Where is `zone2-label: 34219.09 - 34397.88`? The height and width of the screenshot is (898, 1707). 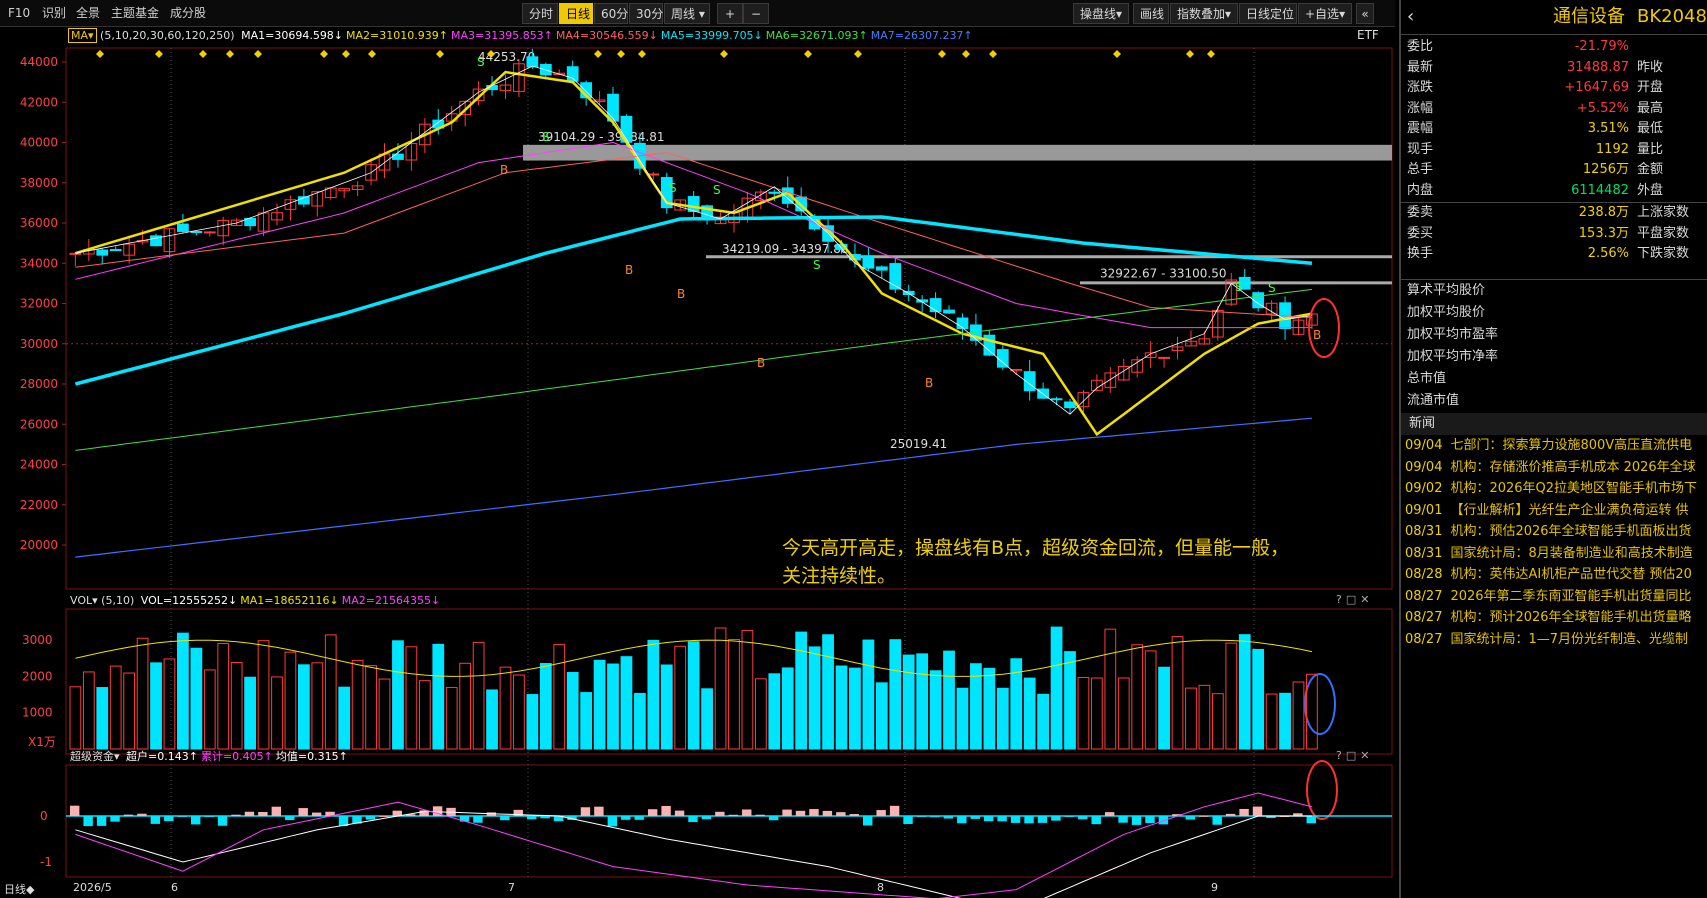
zone2-label: 34219.09 - 34397.88 is located at coordinates (785, 249).